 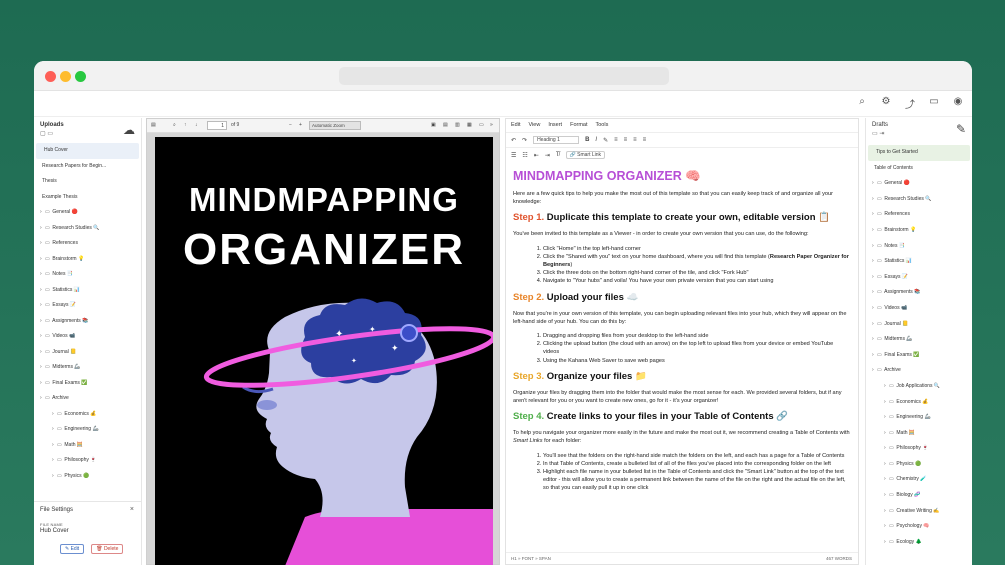 What do you see at coordinates (645, 140) in the screenshot?
I see `align-justify-icon: ≡` at bounding box center [645, 140].